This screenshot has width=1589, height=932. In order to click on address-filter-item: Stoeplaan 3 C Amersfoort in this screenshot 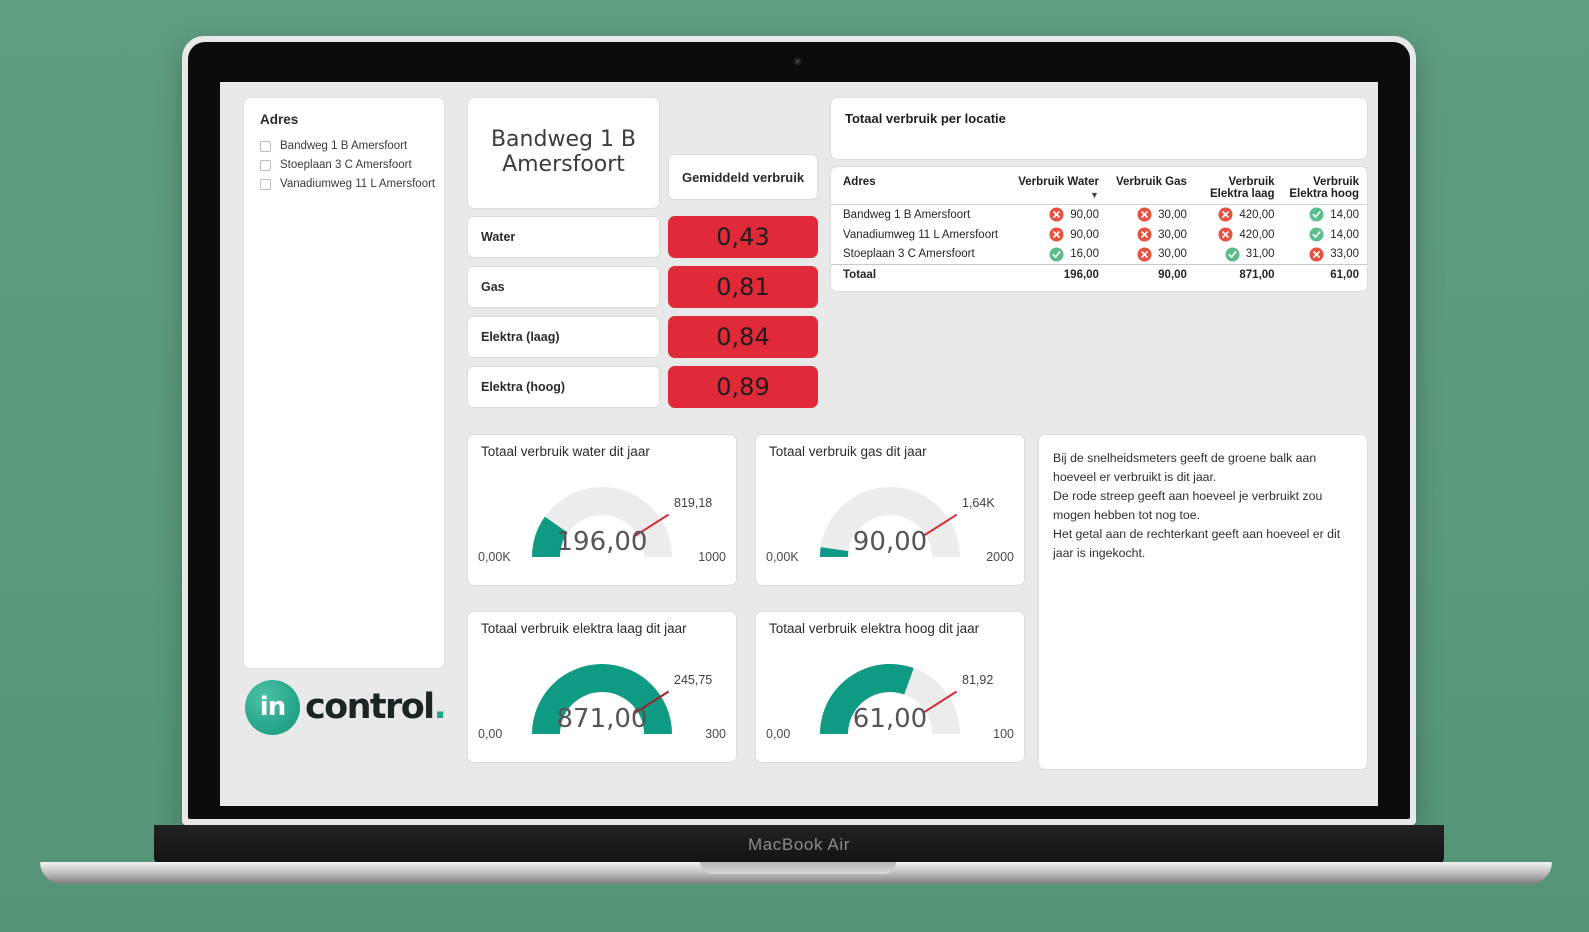, I will do `click(352, 165)`.